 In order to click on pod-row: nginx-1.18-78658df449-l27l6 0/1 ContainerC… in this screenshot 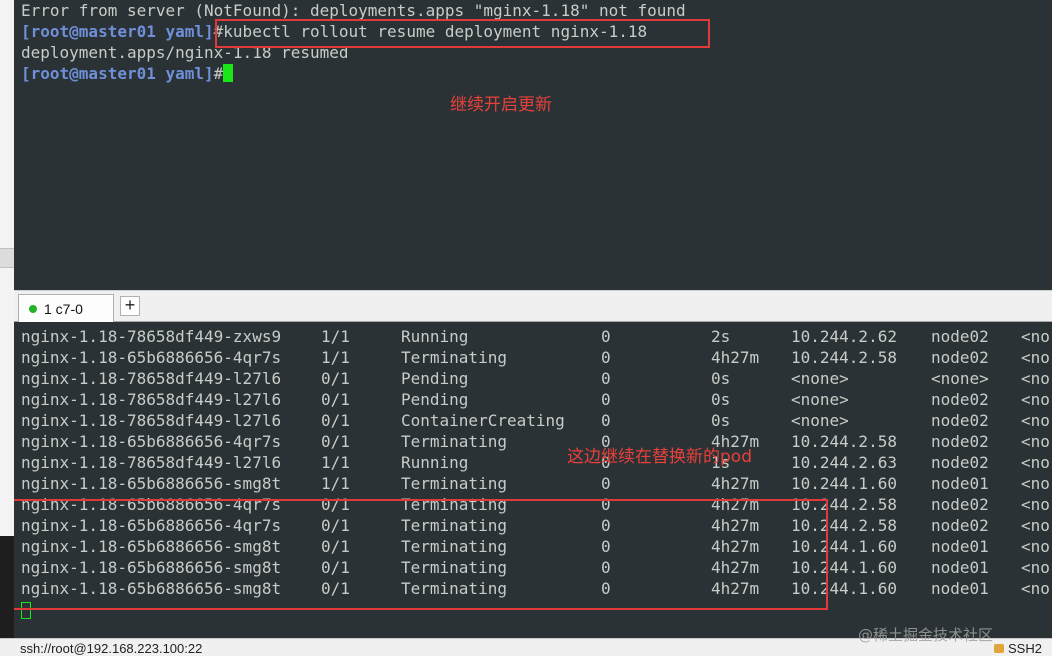, I will do `click(536, 420)`.